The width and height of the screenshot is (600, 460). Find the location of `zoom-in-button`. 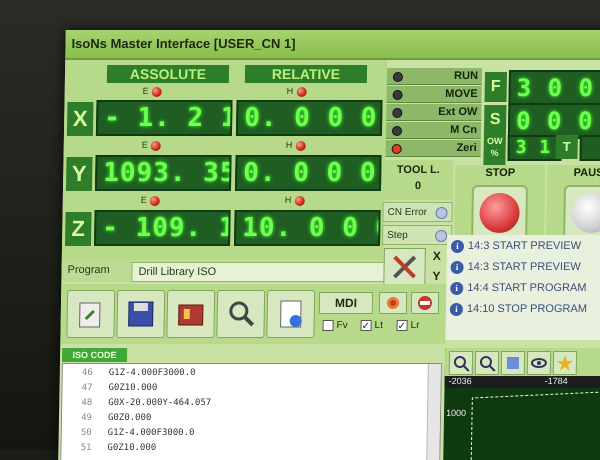

zoom-in-button is located at coordinates (461, 363).